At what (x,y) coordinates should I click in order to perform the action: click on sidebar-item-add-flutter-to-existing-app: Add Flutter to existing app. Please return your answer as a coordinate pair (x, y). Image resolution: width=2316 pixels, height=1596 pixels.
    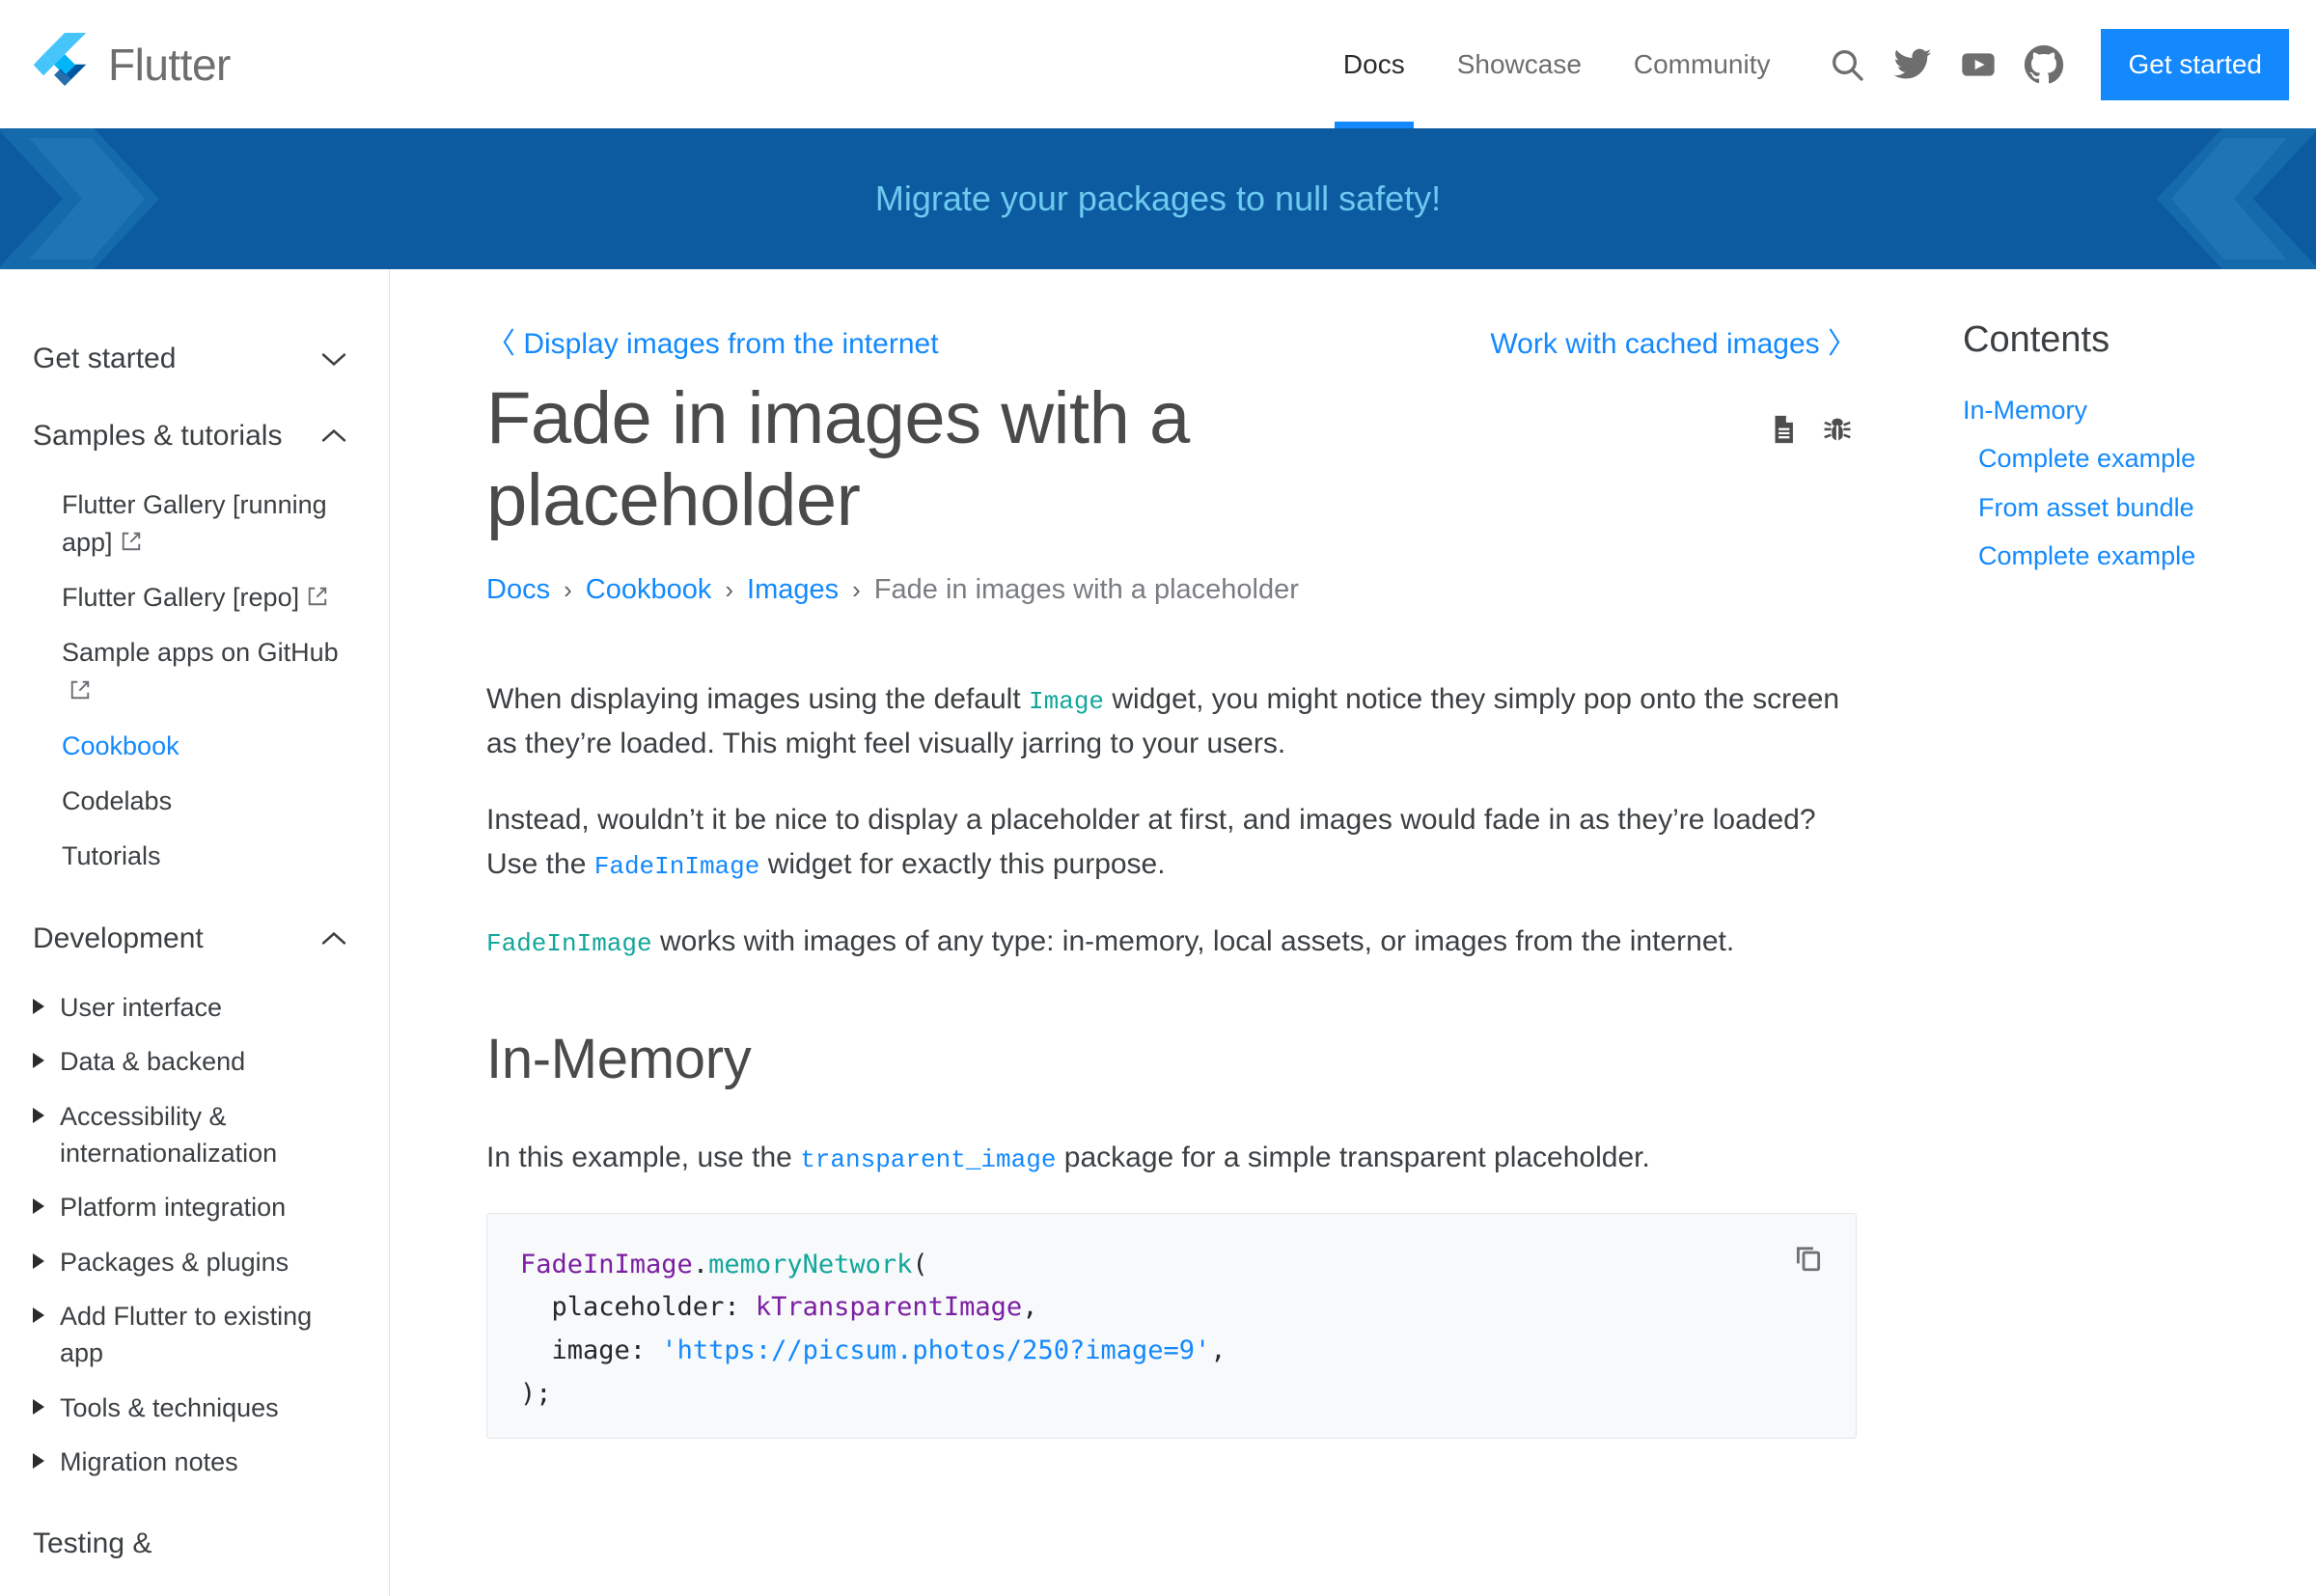
    Looking at the image, I should click on (194, 1335).